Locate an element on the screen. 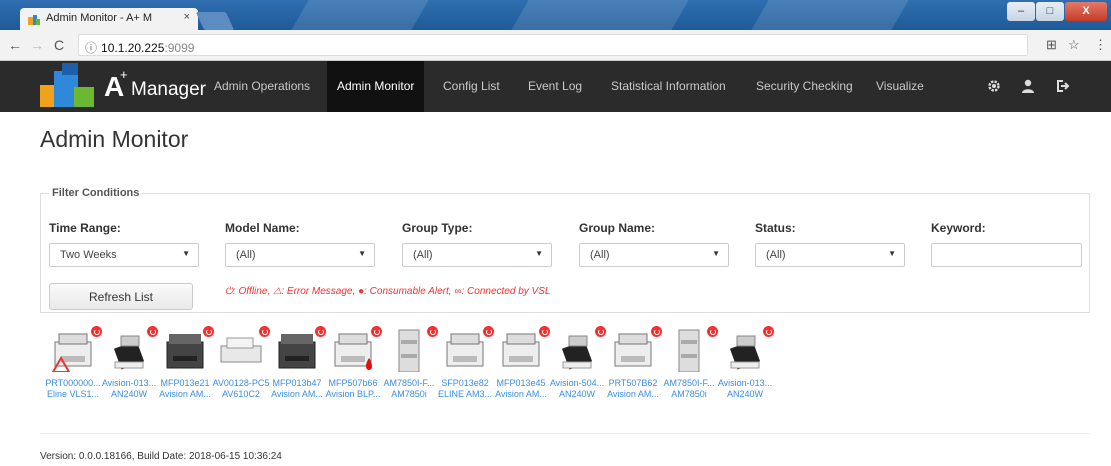 The image size is (1111, 466). refresh-list-button: Refresh List is located at coordinates (121, 296).